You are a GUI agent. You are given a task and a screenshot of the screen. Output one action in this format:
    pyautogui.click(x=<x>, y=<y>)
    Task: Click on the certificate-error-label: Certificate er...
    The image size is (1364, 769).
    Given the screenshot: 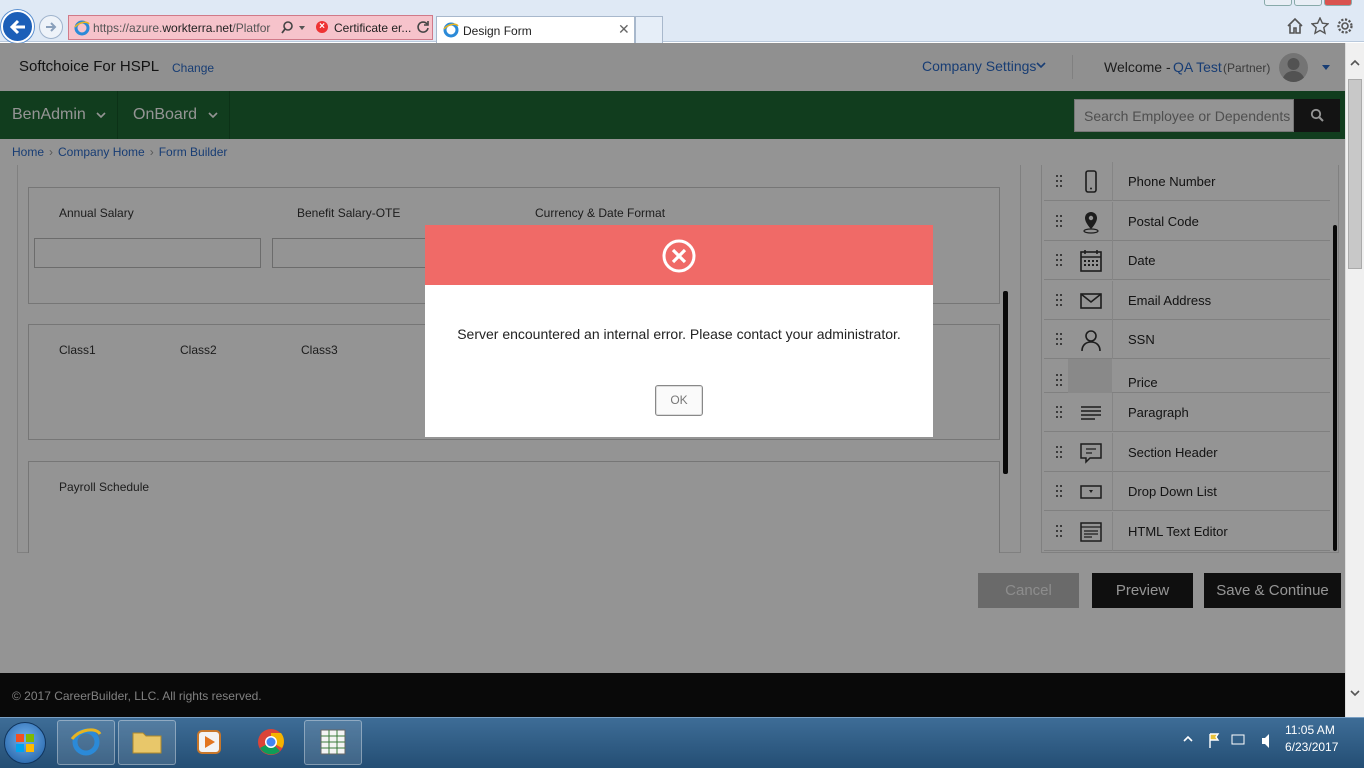 What is the action you would take?
    pyautogui.click(x=372, y=28)
    